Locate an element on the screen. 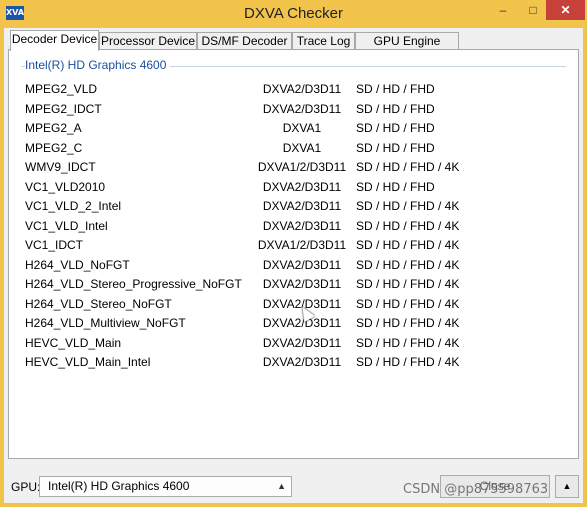 This screenshot has width=587, height=507. tab-gpu-engine-usage: GPU Engine Usage is located at coordinates (407, 48).